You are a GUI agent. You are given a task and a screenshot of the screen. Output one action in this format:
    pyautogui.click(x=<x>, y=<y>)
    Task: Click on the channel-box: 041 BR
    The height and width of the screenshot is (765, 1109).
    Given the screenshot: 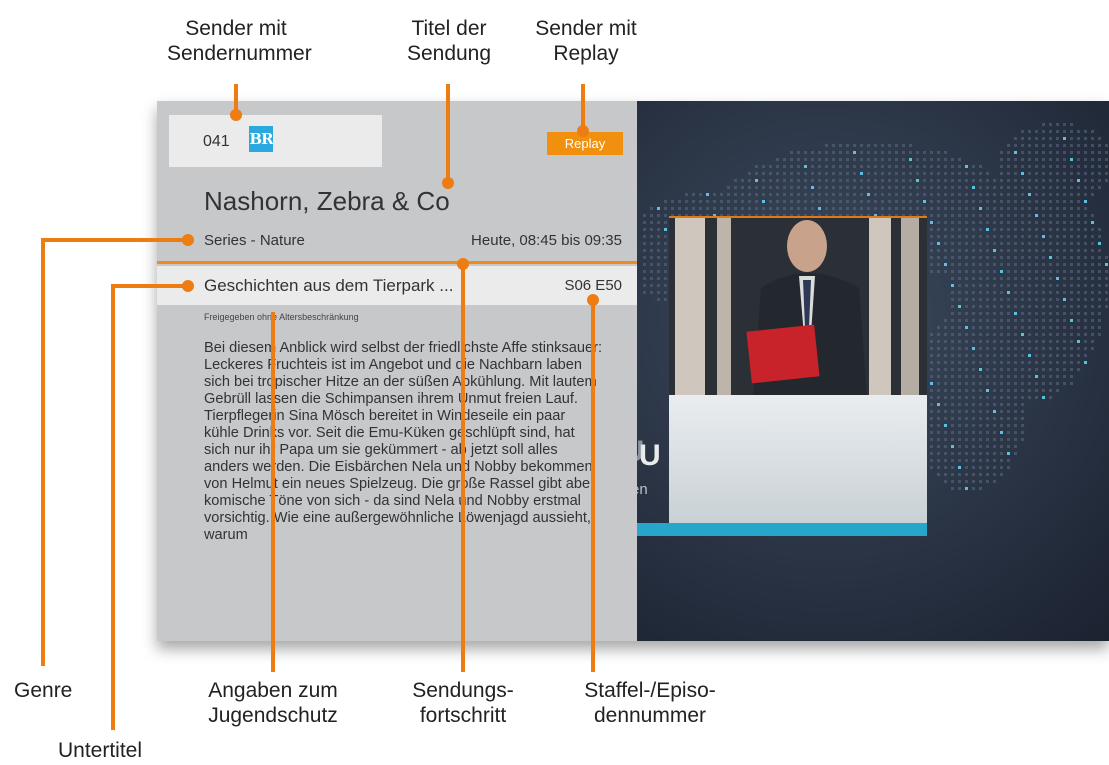 What is the action you would take?
    pyautogui.click(x=275, y=141)
    